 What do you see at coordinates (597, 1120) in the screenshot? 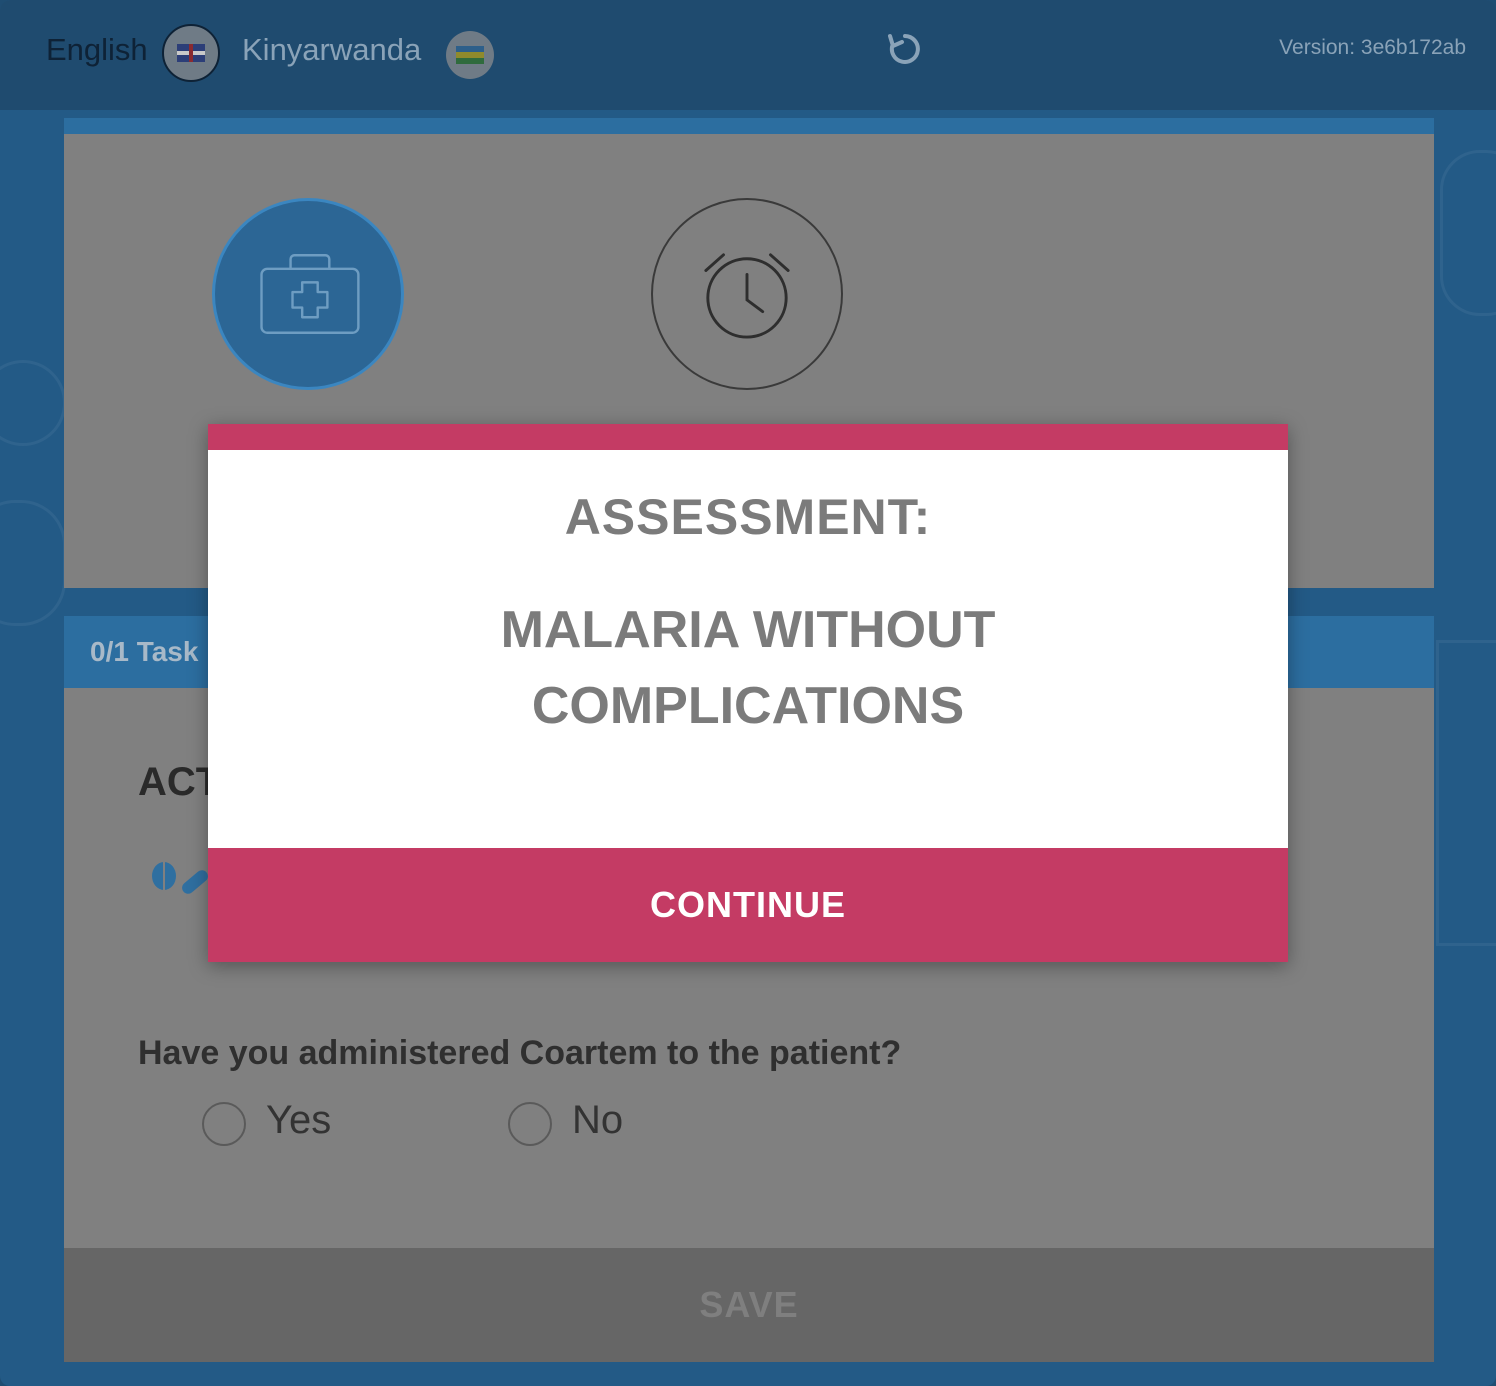
I see `radio-no-label: No` at bounding box center [597, 1120].